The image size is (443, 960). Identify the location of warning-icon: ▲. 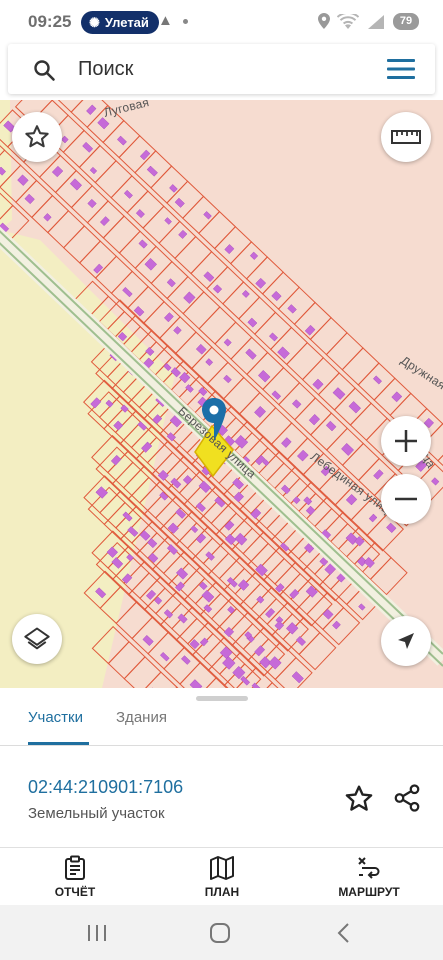
(165, 20).